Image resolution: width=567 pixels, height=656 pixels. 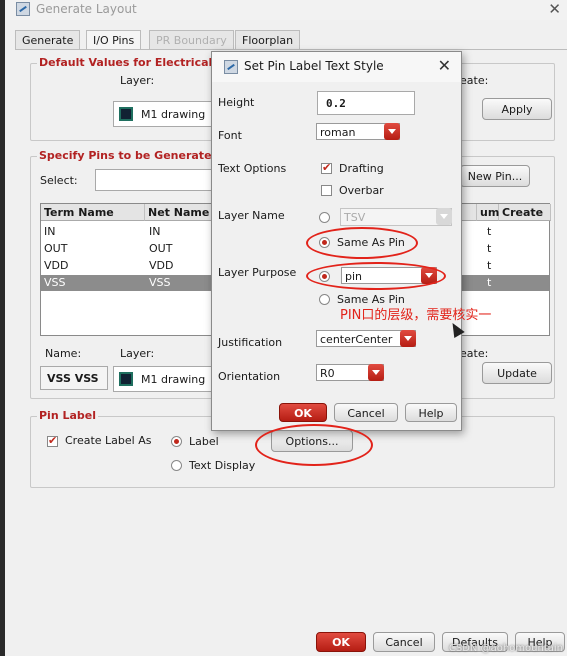 I want to click on height-input: 0.2, so click(x=366, y=103).